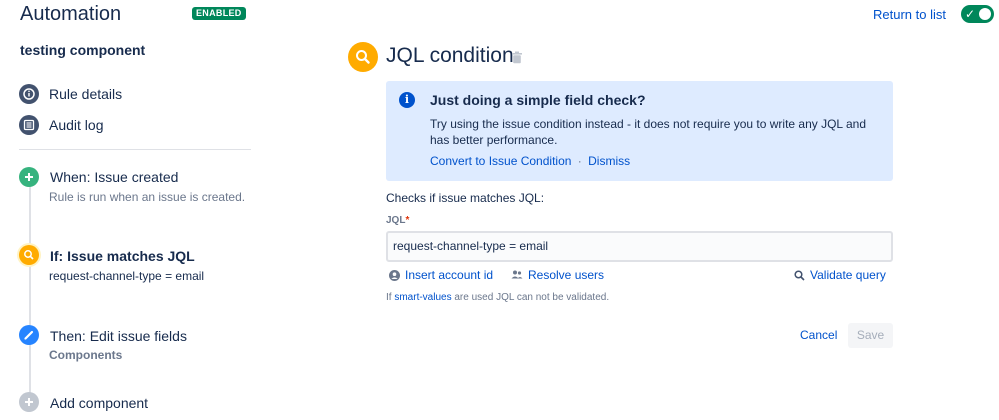 Image resolution: width=999 pixels, height=420 pixels. I want to click on sidebar-item-audit-log: Audit log, so click(61, 125).